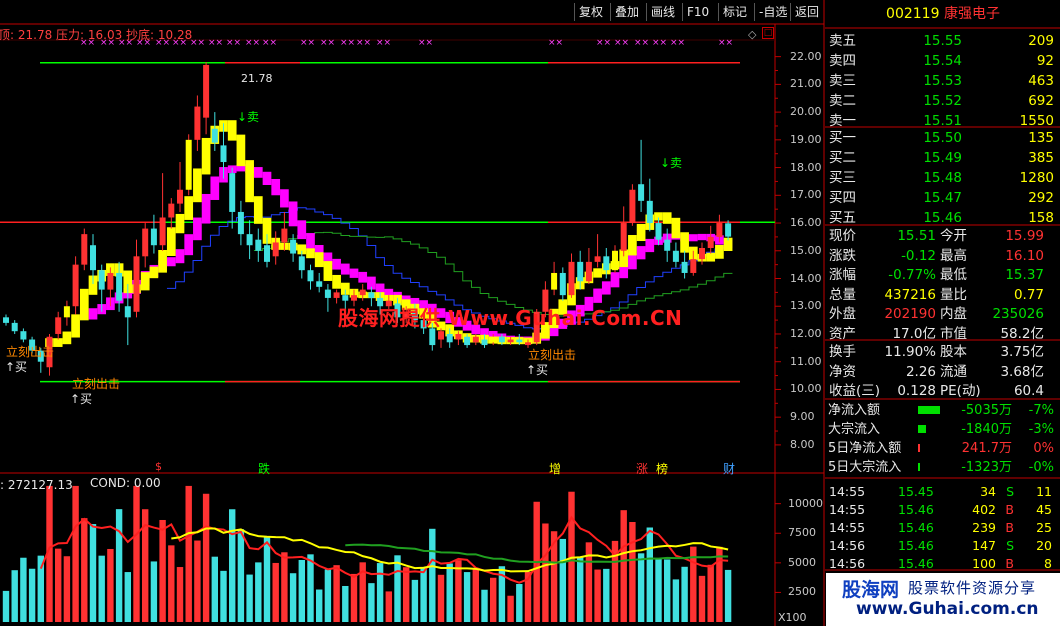  Describe the element at coordinates (734, 12) in the screenshot. I see `mark-button: 标记` at that location.